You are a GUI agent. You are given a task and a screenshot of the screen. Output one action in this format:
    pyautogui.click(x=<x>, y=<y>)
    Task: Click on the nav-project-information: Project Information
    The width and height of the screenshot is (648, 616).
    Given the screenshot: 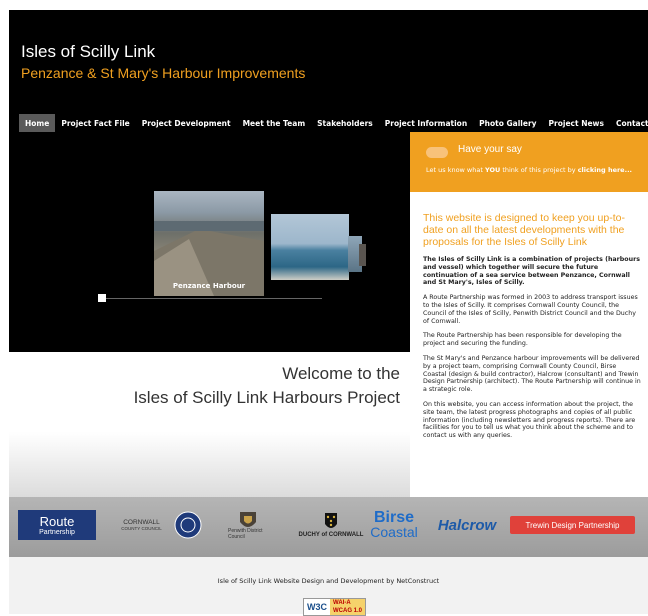 What is the action you would take?
    pyautogui.click(x=426, y=124)
    